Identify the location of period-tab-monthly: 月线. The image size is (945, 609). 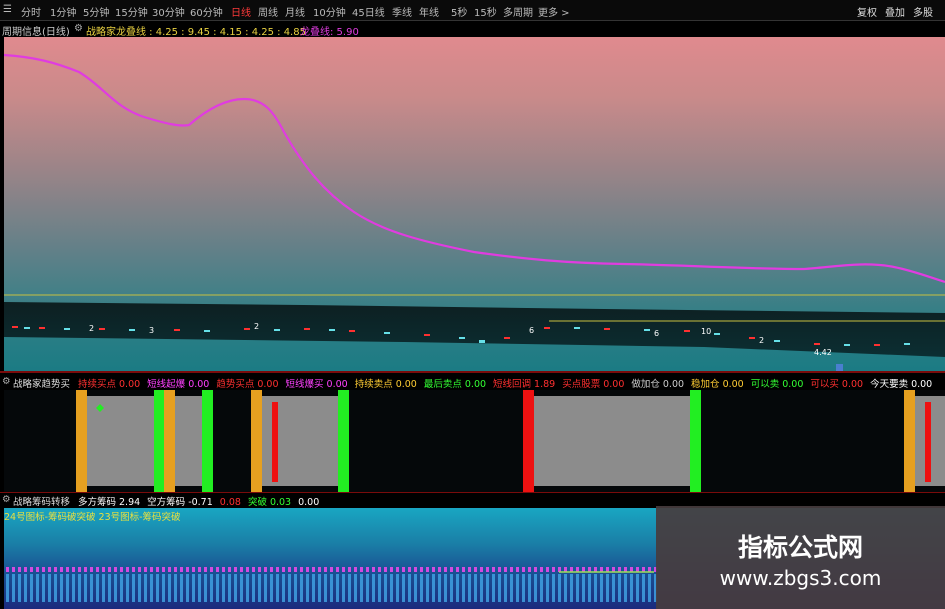
(295, 11).